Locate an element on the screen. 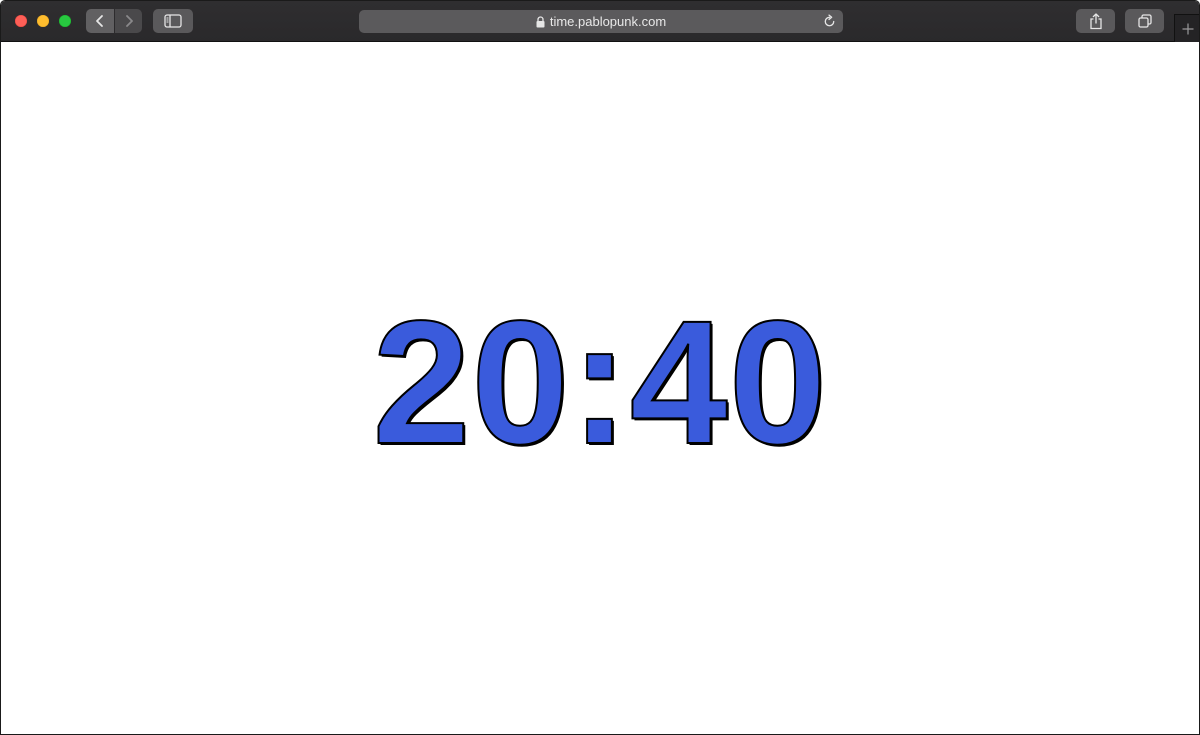 The height and width of the screenshot is (735, 1200). plus-icon is located at coordinates (1188, 28).